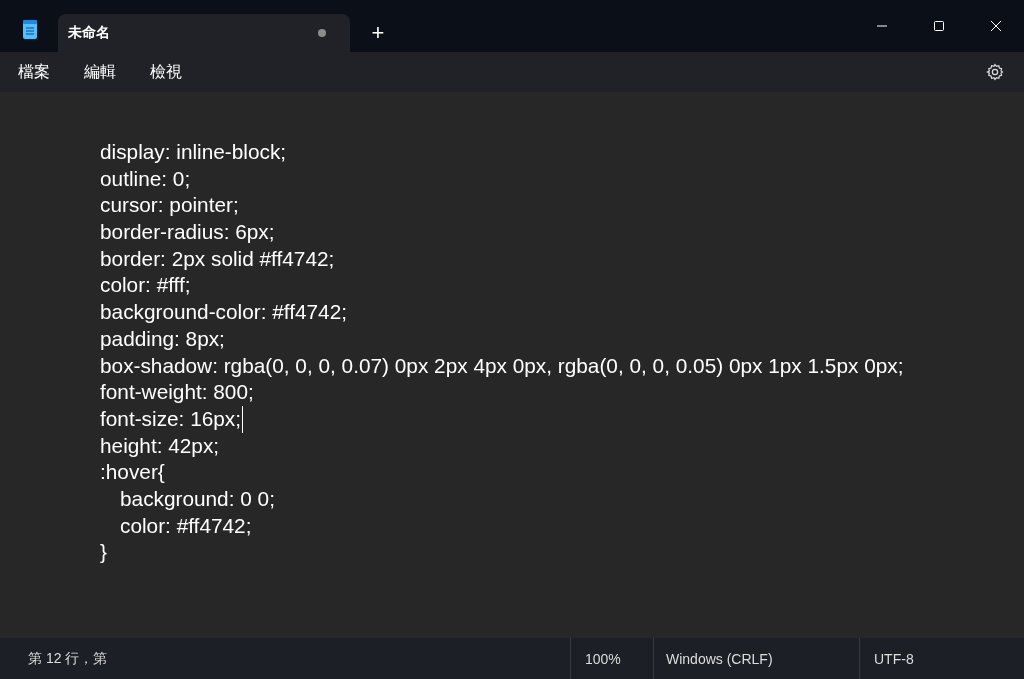  What do you see at coordinates (194, 152) in the screenshot?
I see `code-line: display: inline-block;` at bounding box center [194, 152].